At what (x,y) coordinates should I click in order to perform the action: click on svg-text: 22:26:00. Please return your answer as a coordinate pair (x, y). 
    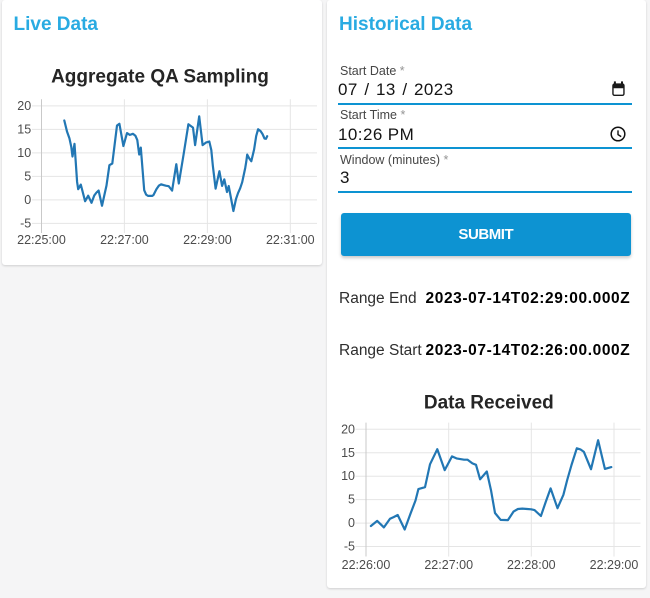
    Looking at the image, I should click on (366, 565).